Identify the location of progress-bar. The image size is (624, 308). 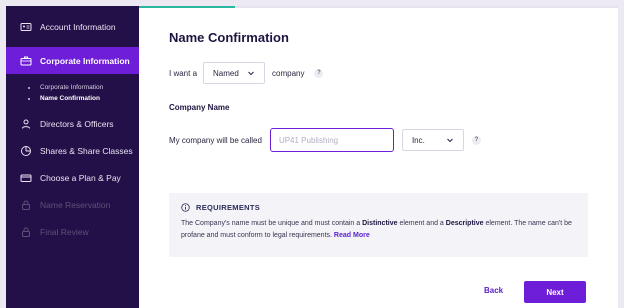
(378, 7).